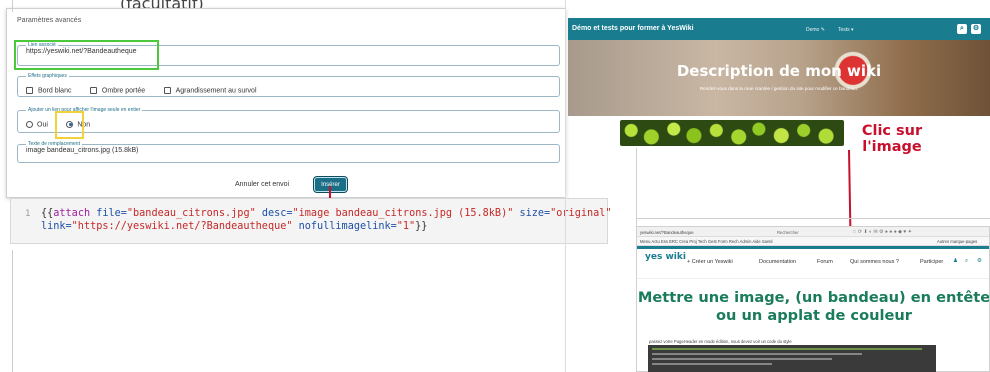 The image size is (990, 372). Describe the element at coordinates (37, 124) in the screenshot. I see `option-oui: Oui` at that location.